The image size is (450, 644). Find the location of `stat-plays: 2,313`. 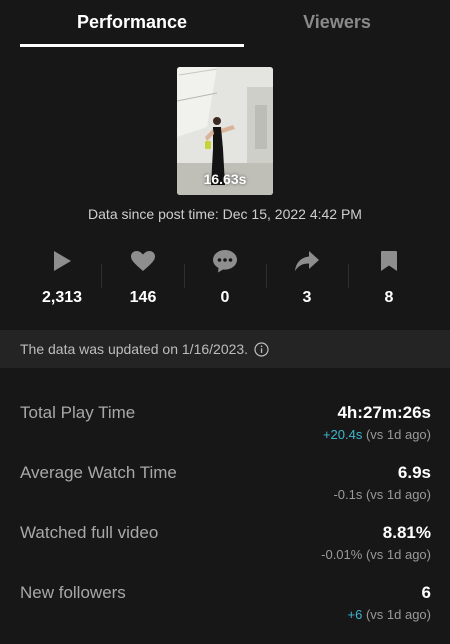

stat-plays: 2,313 is located at coordinates (62, 277).